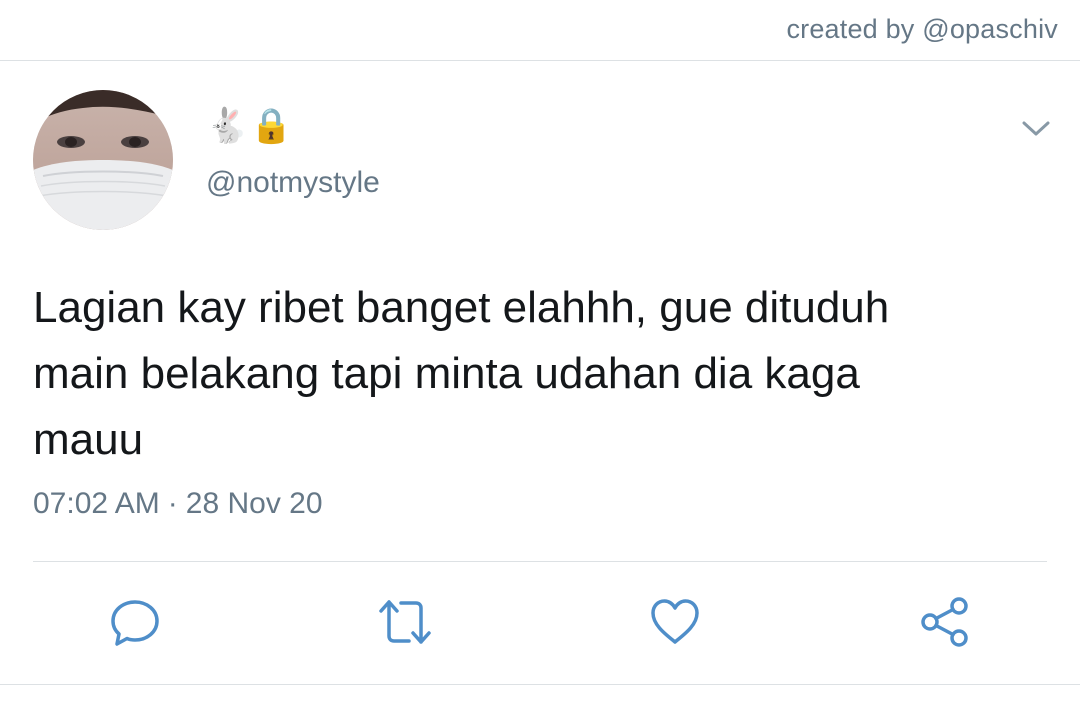 The width and height of the screenshot is (1080, 701). Describe the element at coordinates (271, 126) in the screenshot. I see `lock-icon: 🔒` at that location.